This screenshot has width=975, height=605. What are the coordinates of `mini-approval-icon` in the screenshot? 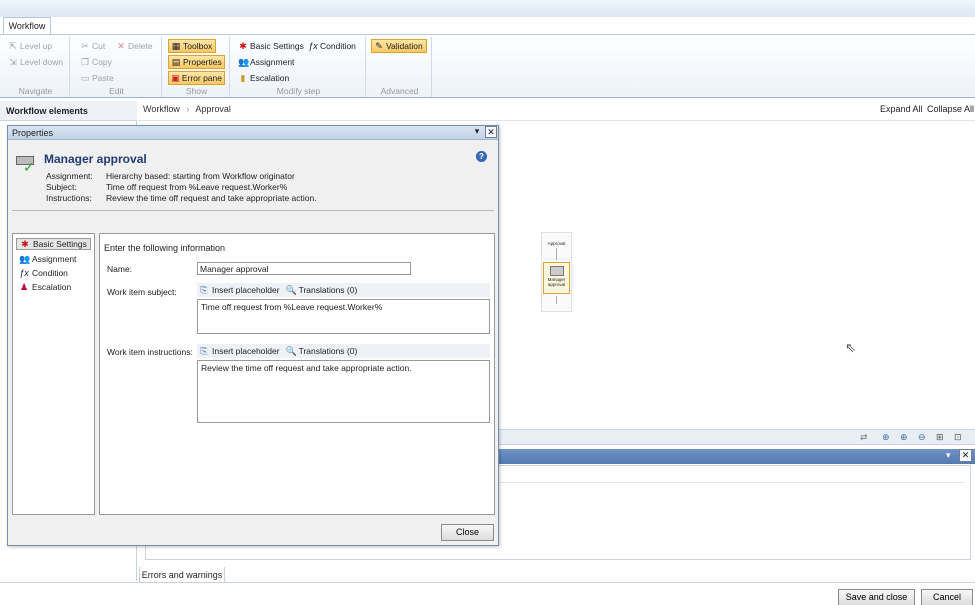 It's located at (556, 271).